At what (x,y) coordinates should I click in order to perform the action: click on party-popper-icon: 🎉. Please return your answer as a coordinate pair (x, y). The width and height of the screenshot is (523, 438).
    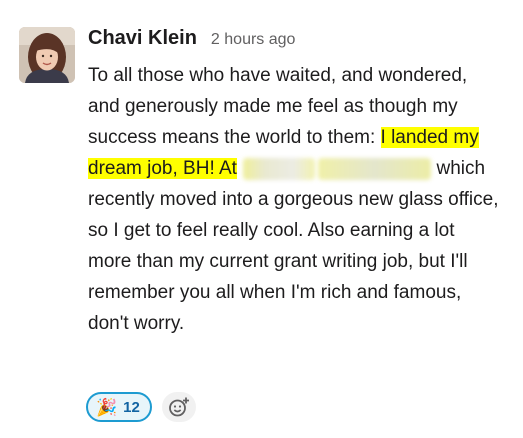
    Looking at the image, I should click on (107, 407).